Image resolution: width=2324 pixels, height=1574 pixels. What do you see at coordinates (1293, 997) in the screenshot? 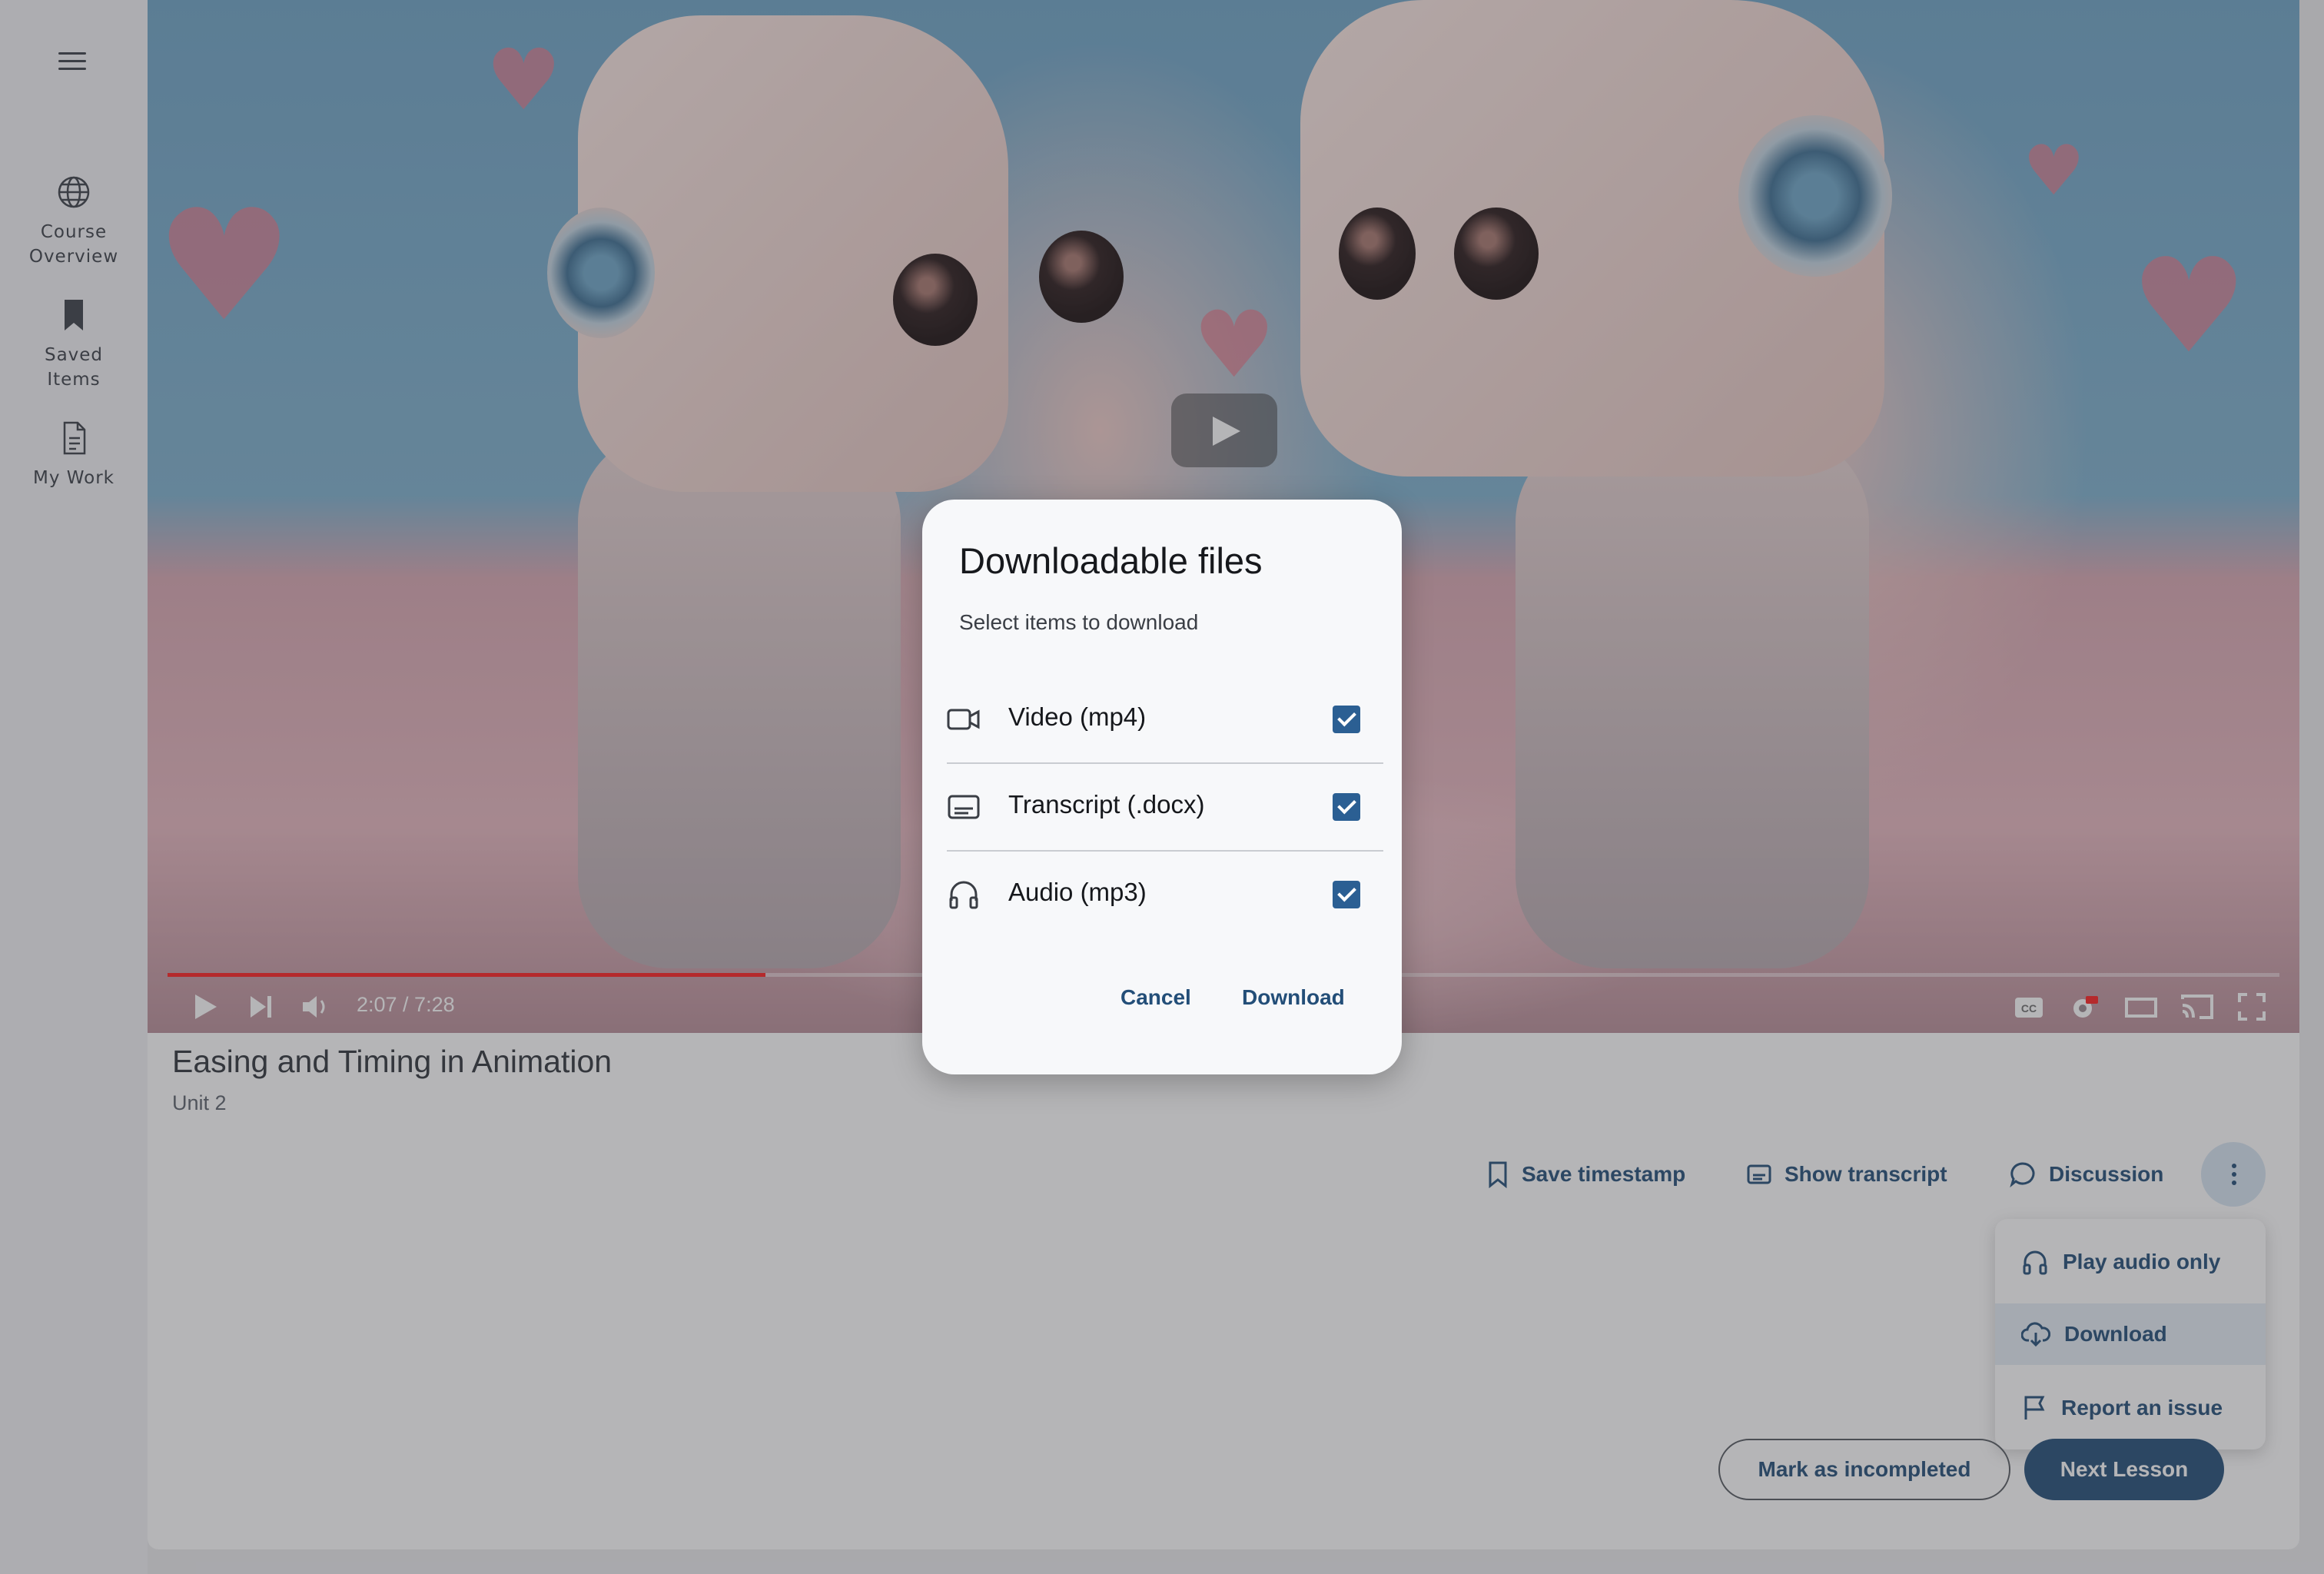
I see `download-button: Download` at bounding box center [1293, 997].